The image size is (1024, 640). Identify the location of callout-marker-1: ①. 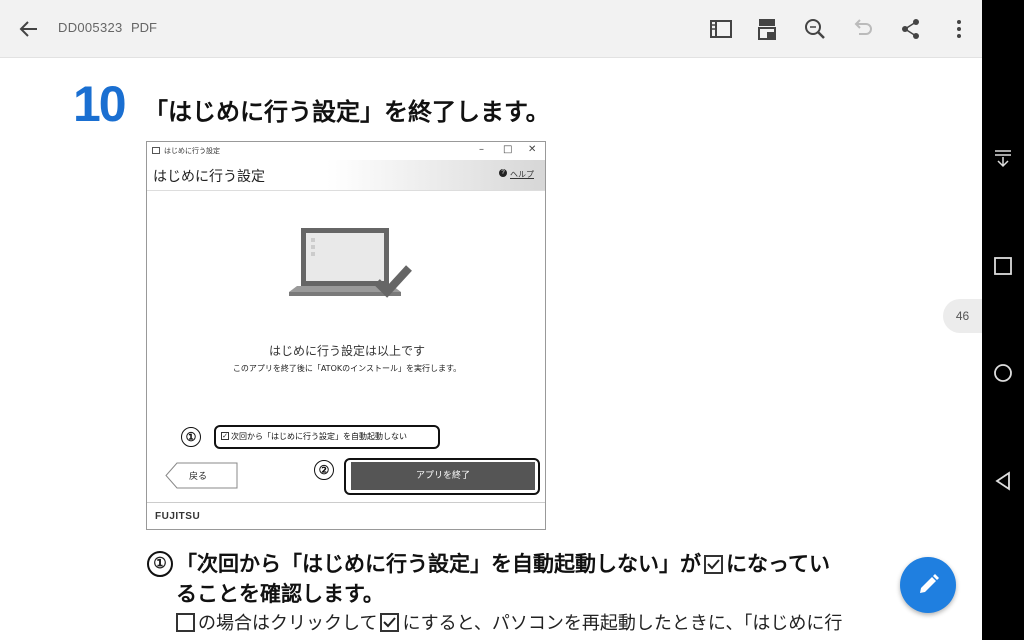
(191, 437).